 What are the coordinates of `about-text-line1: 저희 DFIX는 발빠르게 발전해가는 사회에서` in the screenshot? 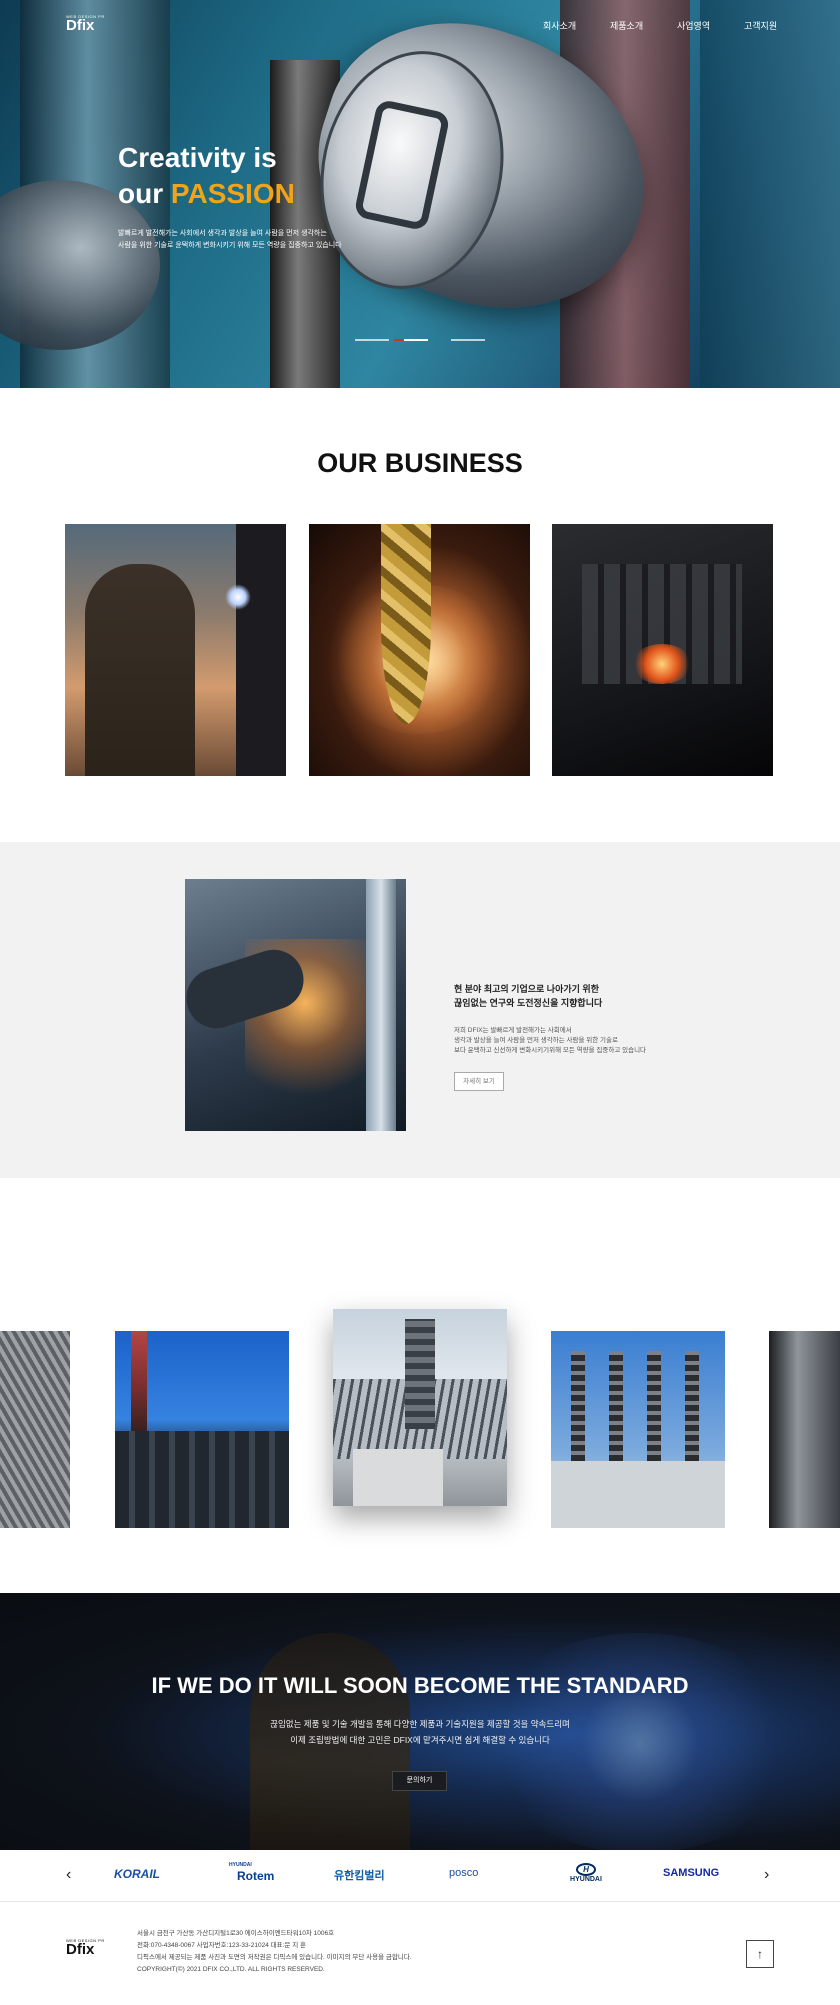 It's located at (513, 1030).